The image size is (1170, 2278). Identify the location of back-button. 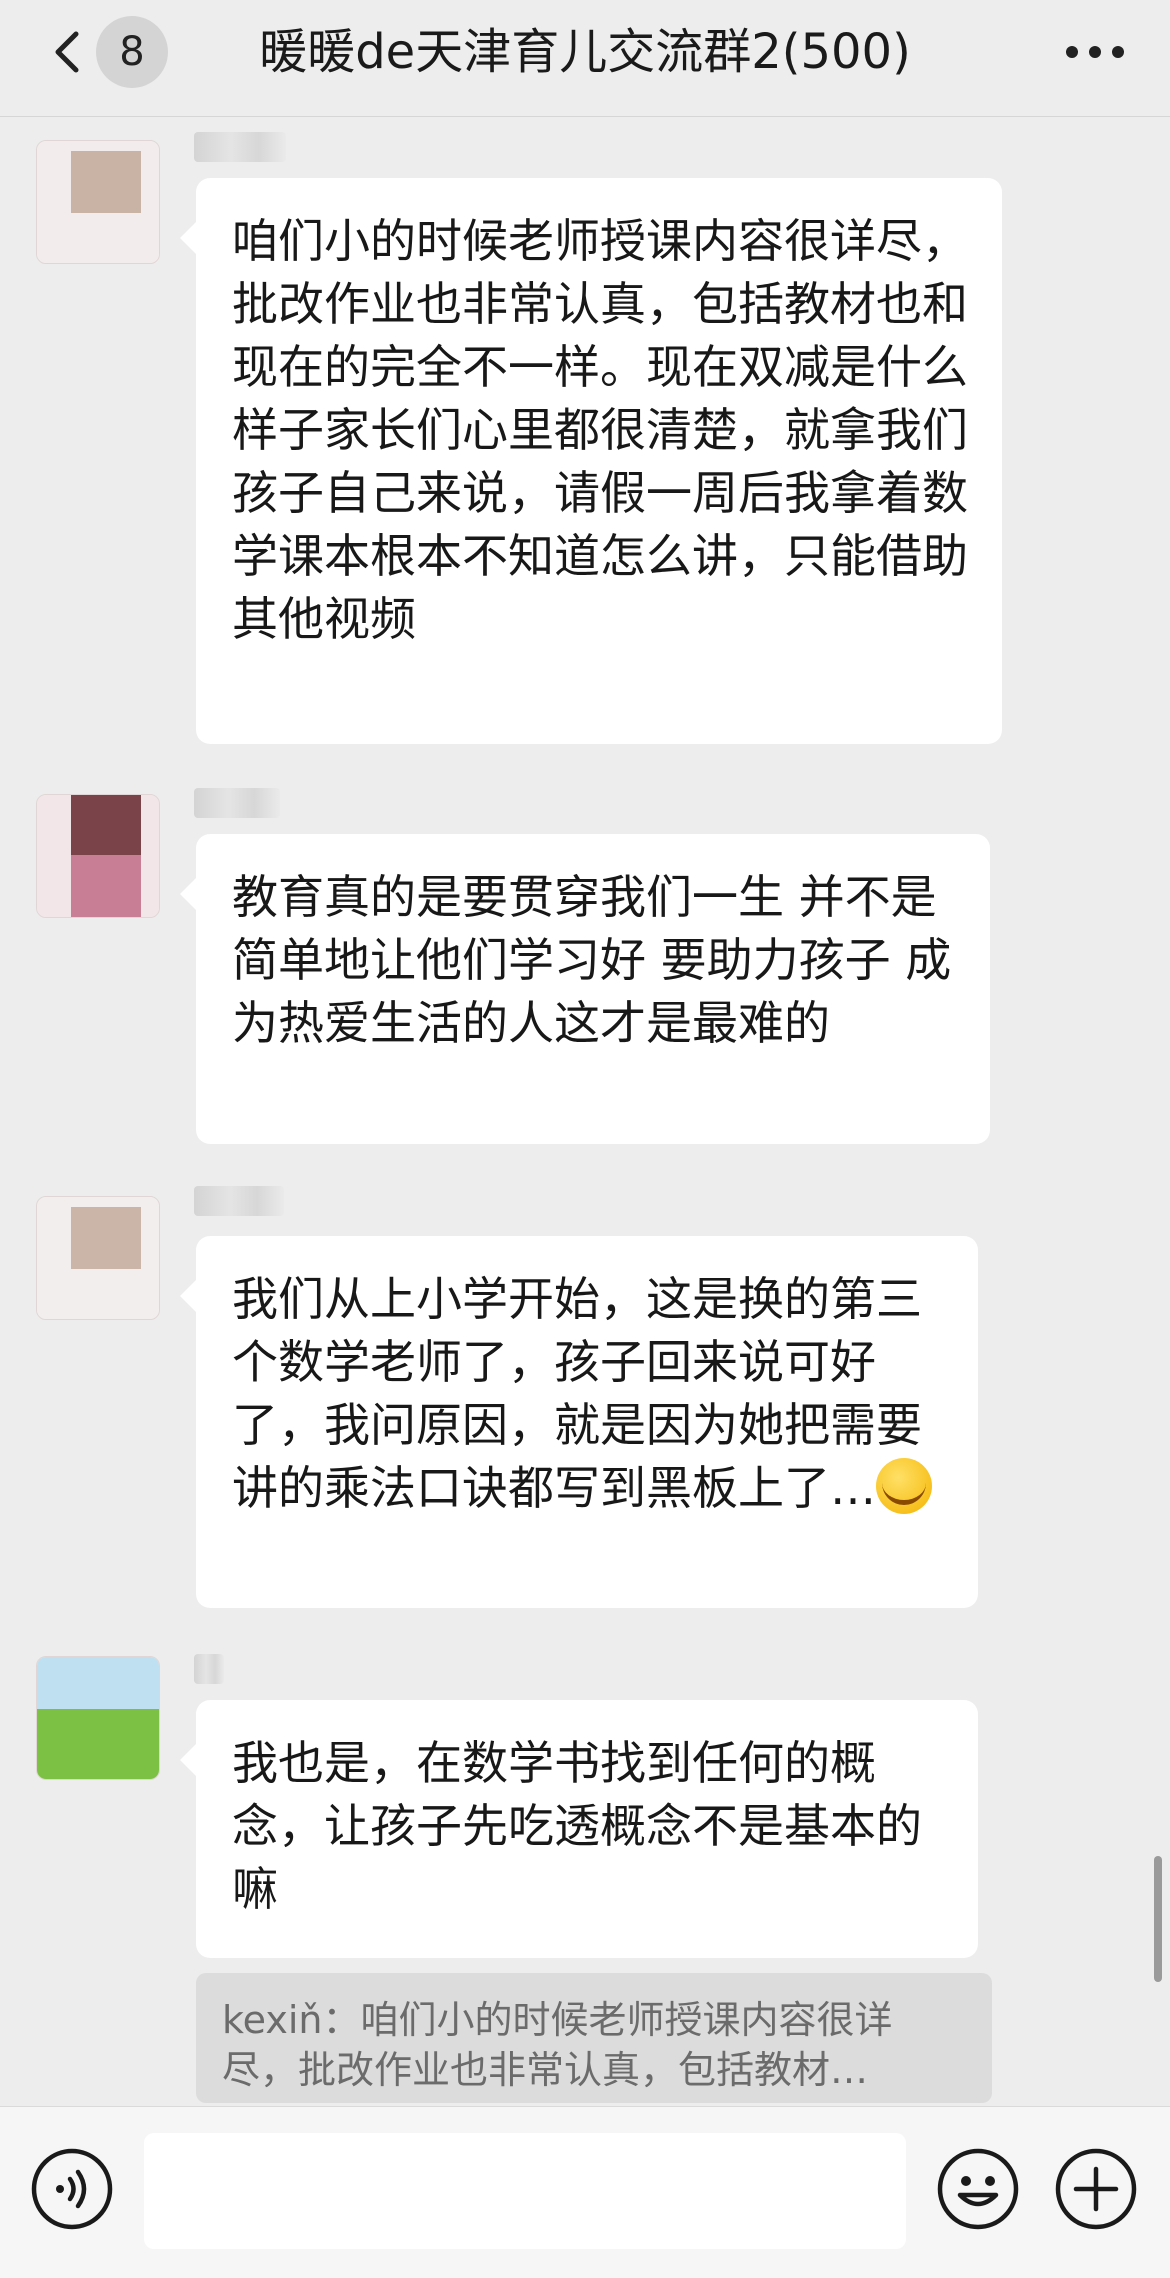
(68, 52).